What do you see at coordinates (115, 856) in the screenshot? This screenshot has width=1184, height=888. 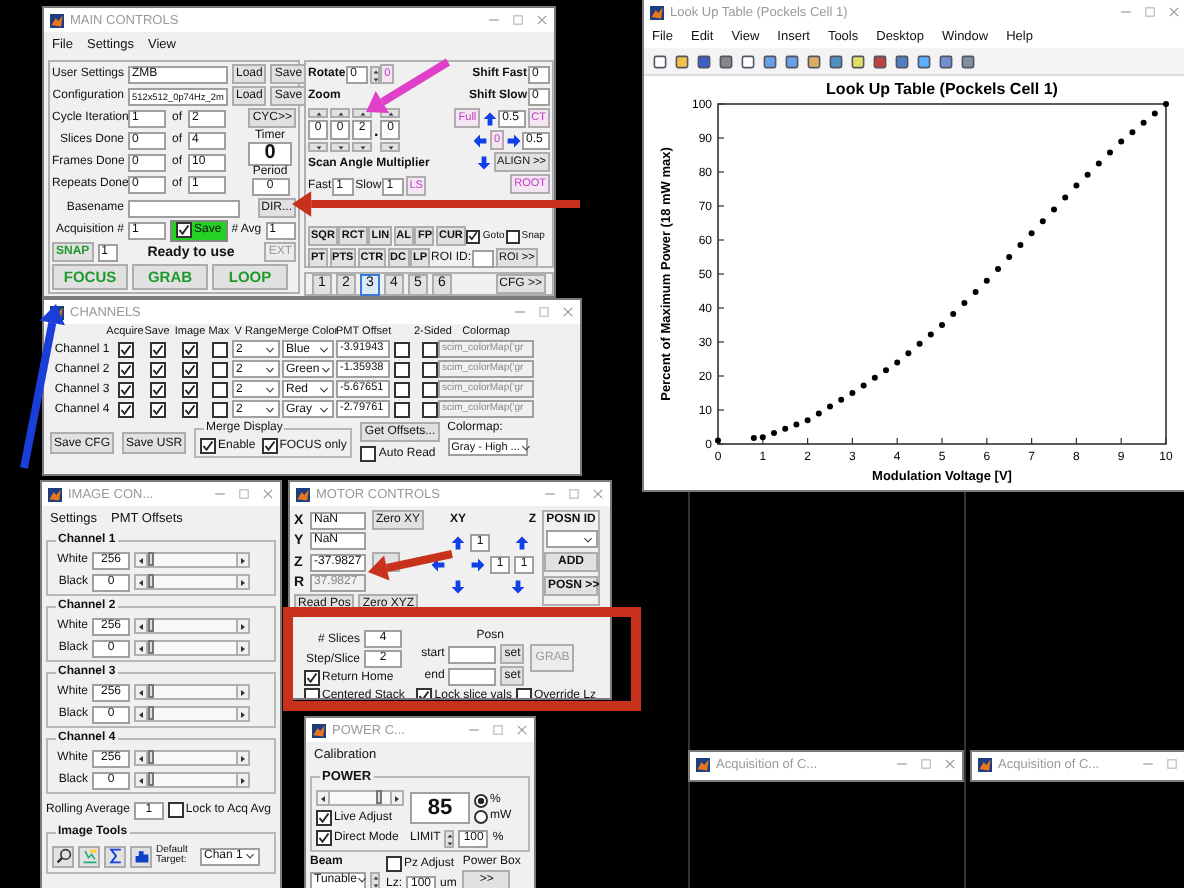 I see `sum-tool-button` at bounding box center [115, 856].